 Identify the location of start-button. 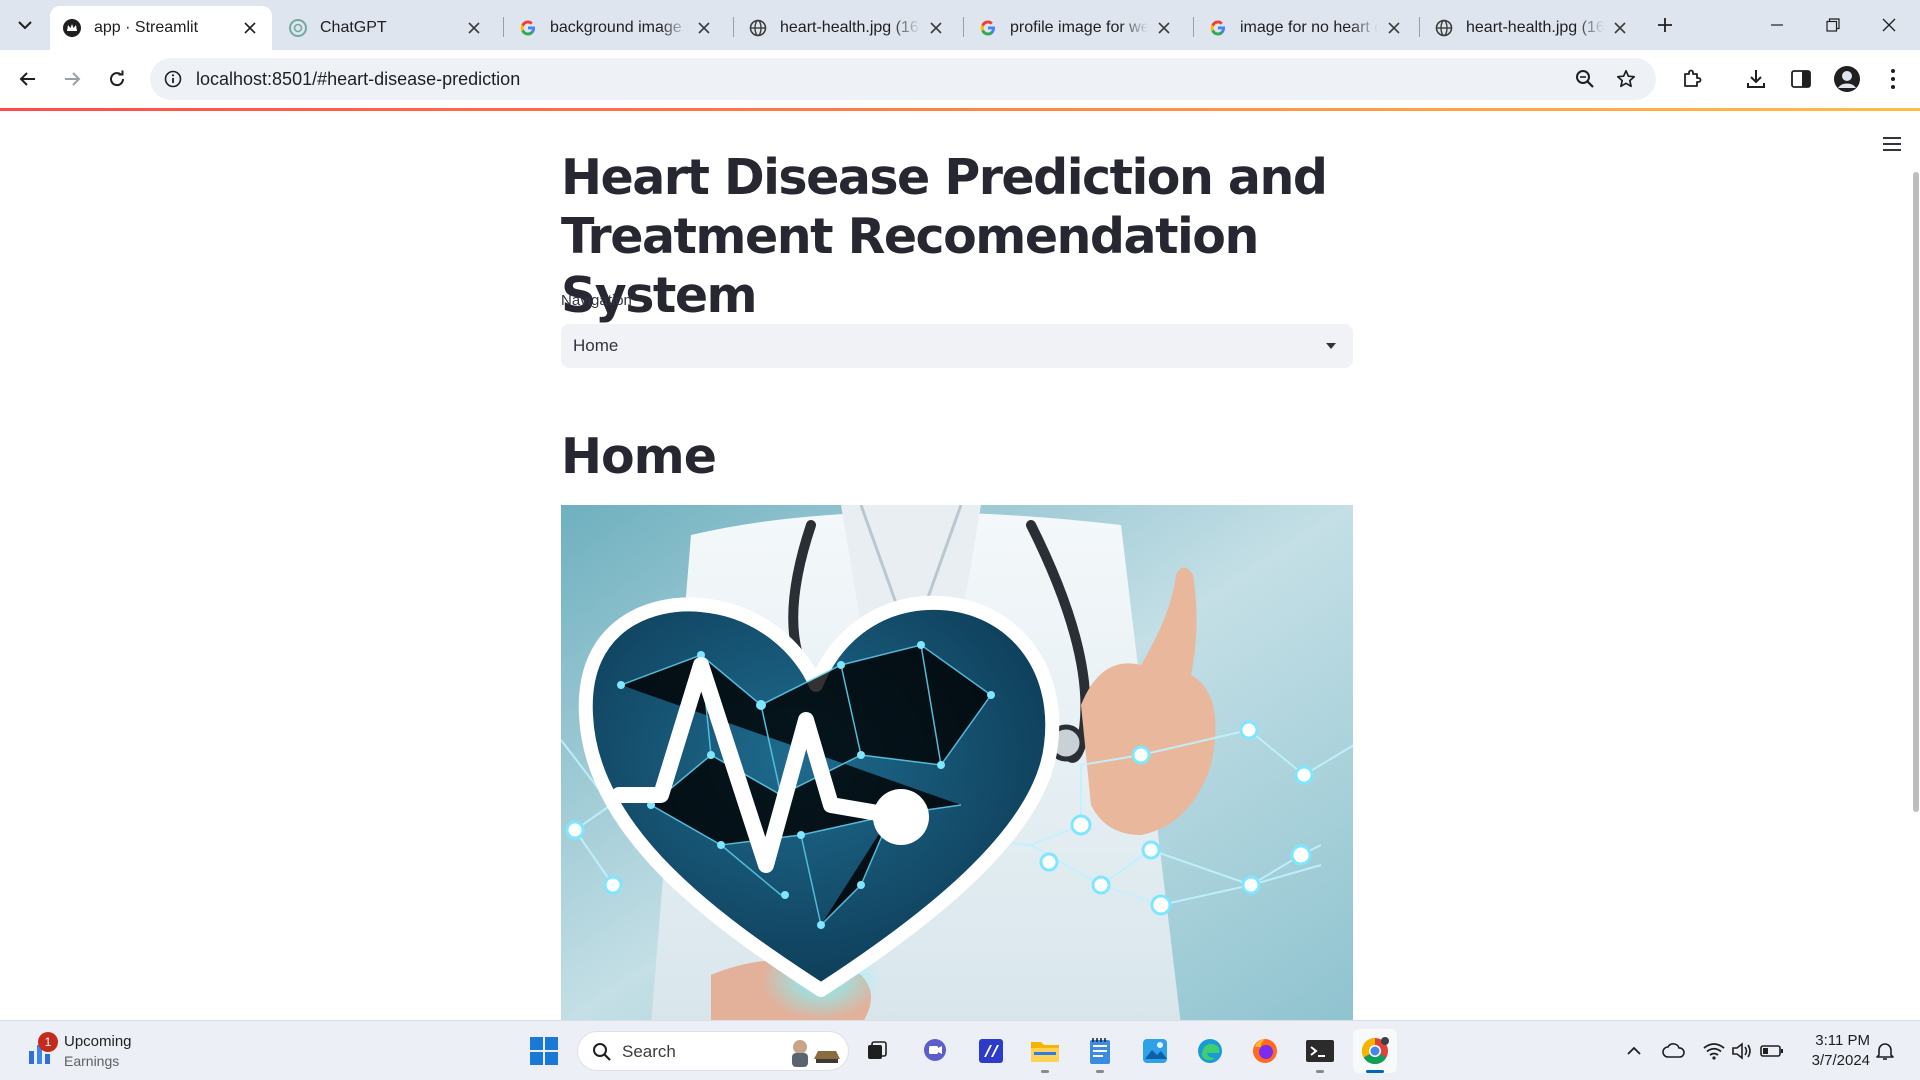
(544, 1051).